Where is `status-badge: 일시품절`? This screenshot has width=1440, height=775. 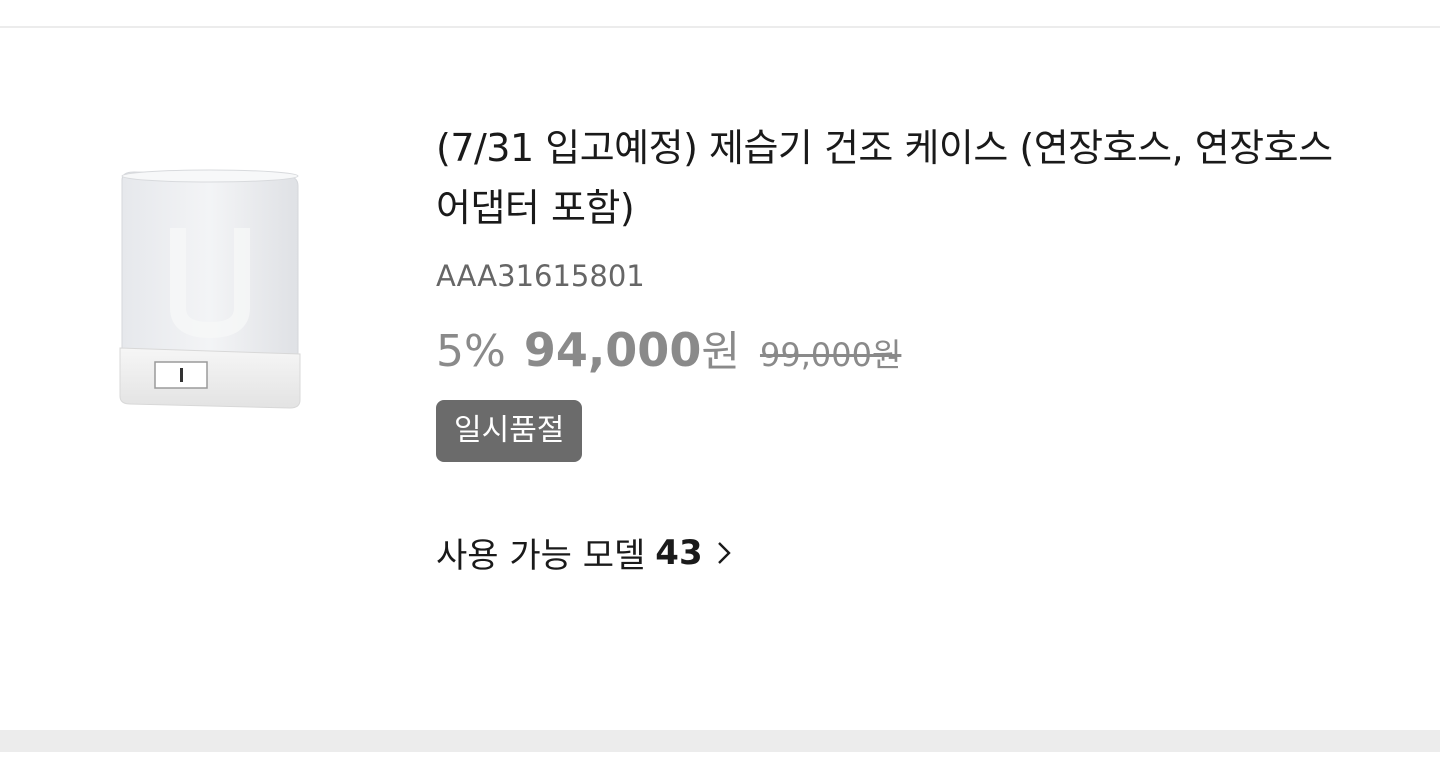 status-badge: 일시품절 is located at coordinates (509, 431).